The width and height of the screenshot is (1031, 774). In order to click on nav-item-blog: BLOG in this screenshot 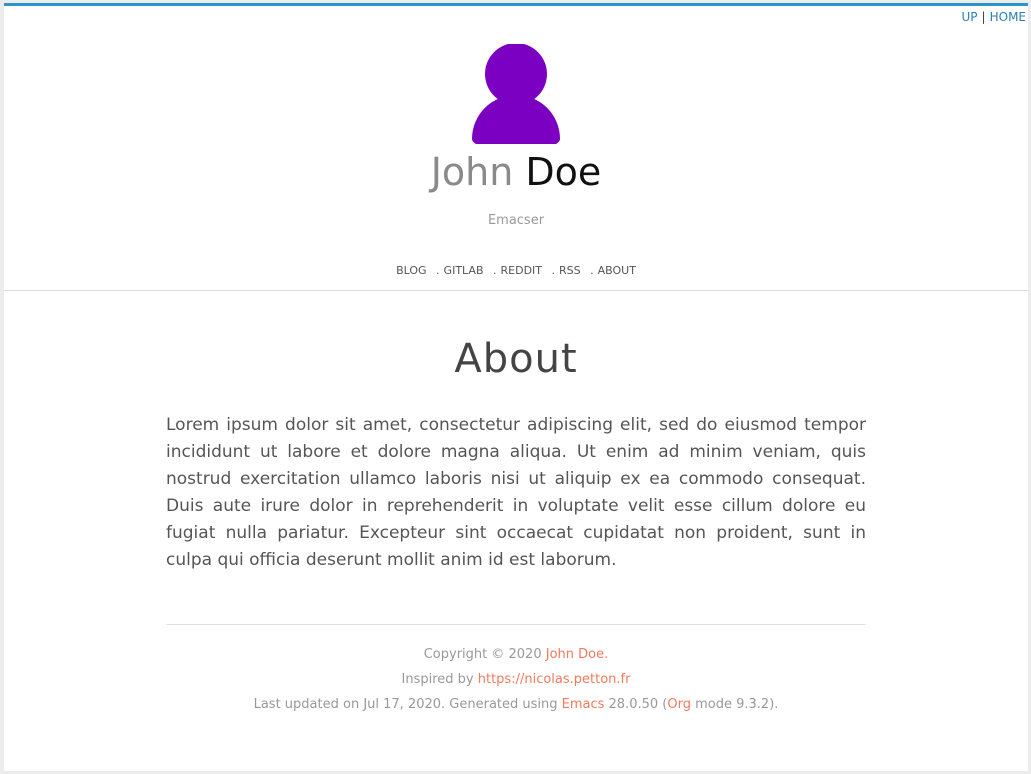, I will do `click(411, 270)`.